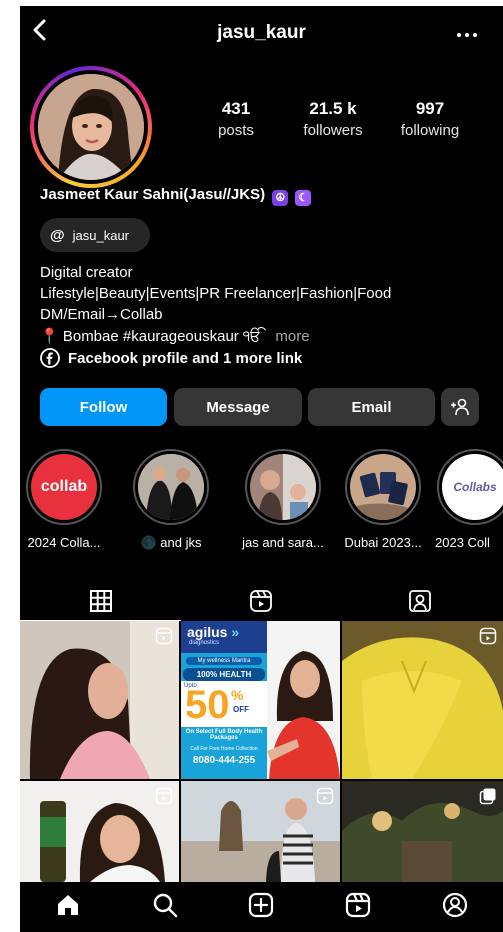 The image size is (503, 932). I want to click on ad-mantra: My wellness Mantra, so click(224, 661).